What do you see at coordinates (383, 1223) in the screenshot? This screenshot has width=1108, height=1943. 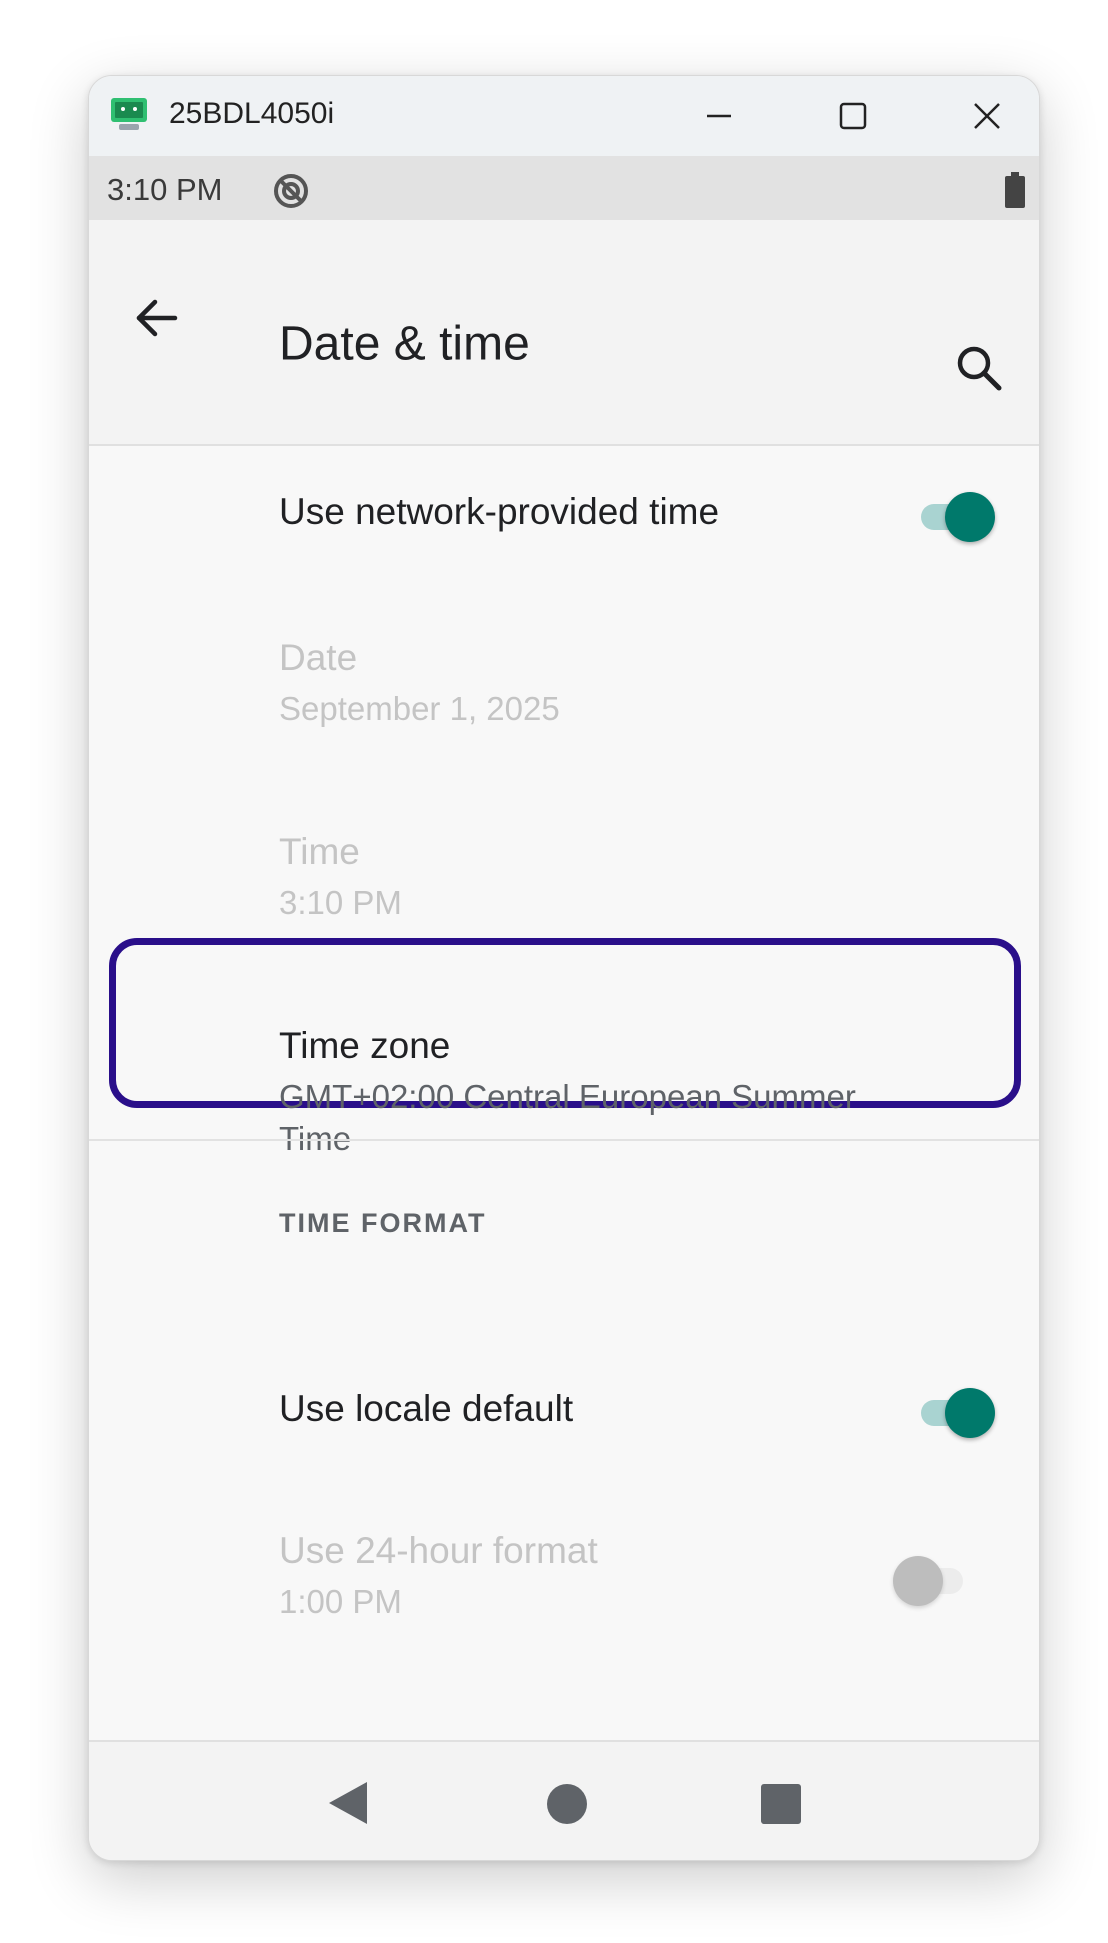 I see `section-header-time-format: TIME FORMAT` at bounding box center [383, 1223].